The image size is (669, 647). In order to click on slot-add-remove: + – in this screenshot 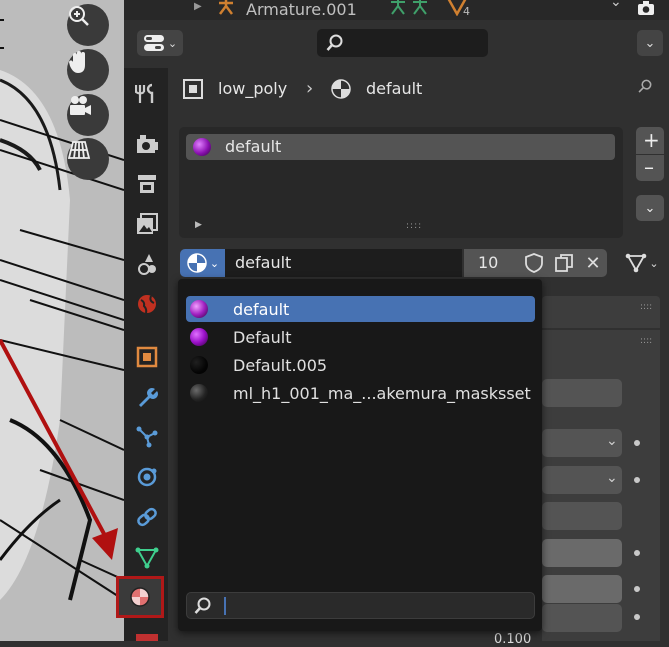, I will do `click(650, 154)`.